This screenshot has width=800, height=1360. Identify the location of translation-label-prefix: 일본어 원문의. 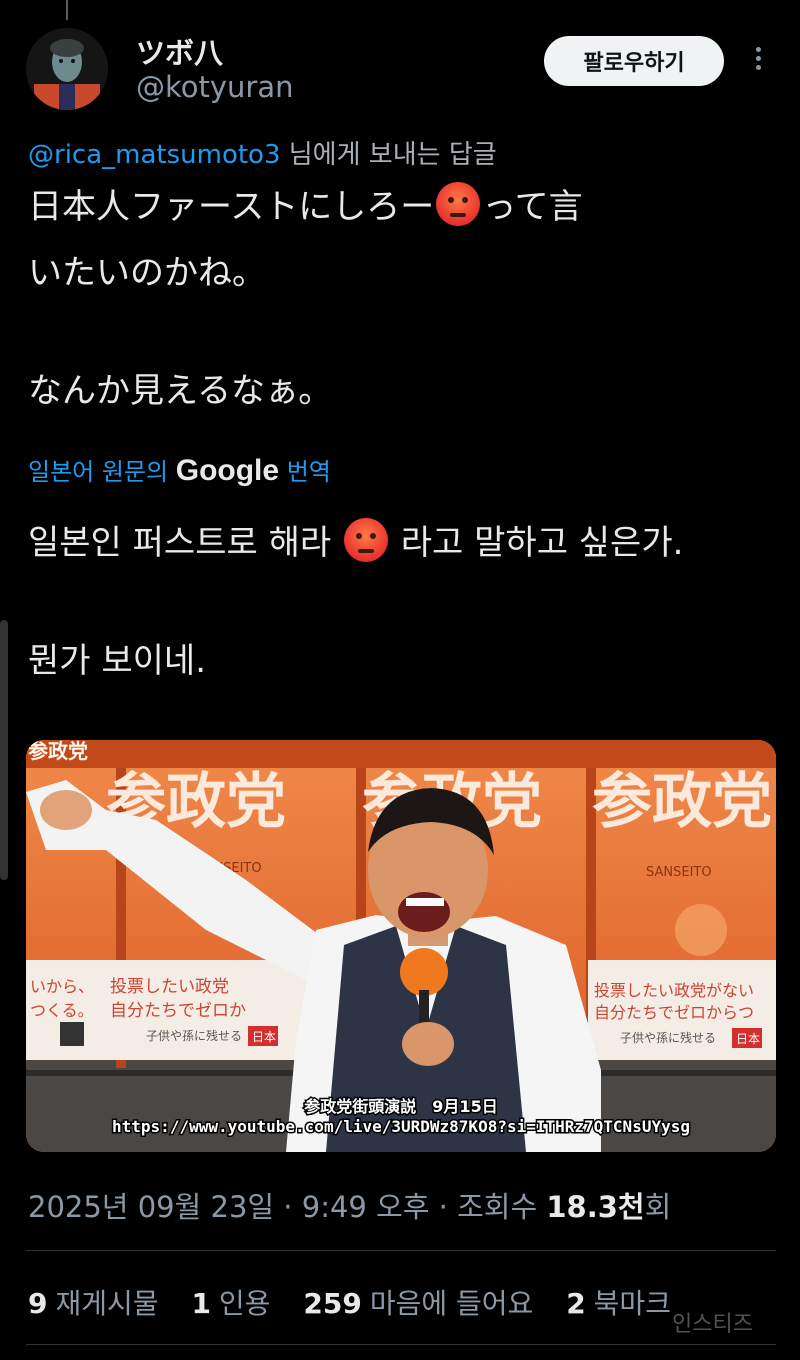
(102, 472).